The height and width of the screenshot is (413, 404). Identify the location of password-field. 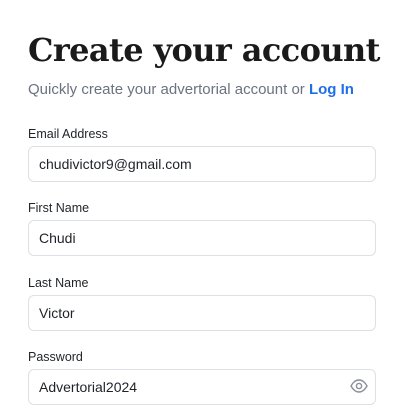
(202, 387).